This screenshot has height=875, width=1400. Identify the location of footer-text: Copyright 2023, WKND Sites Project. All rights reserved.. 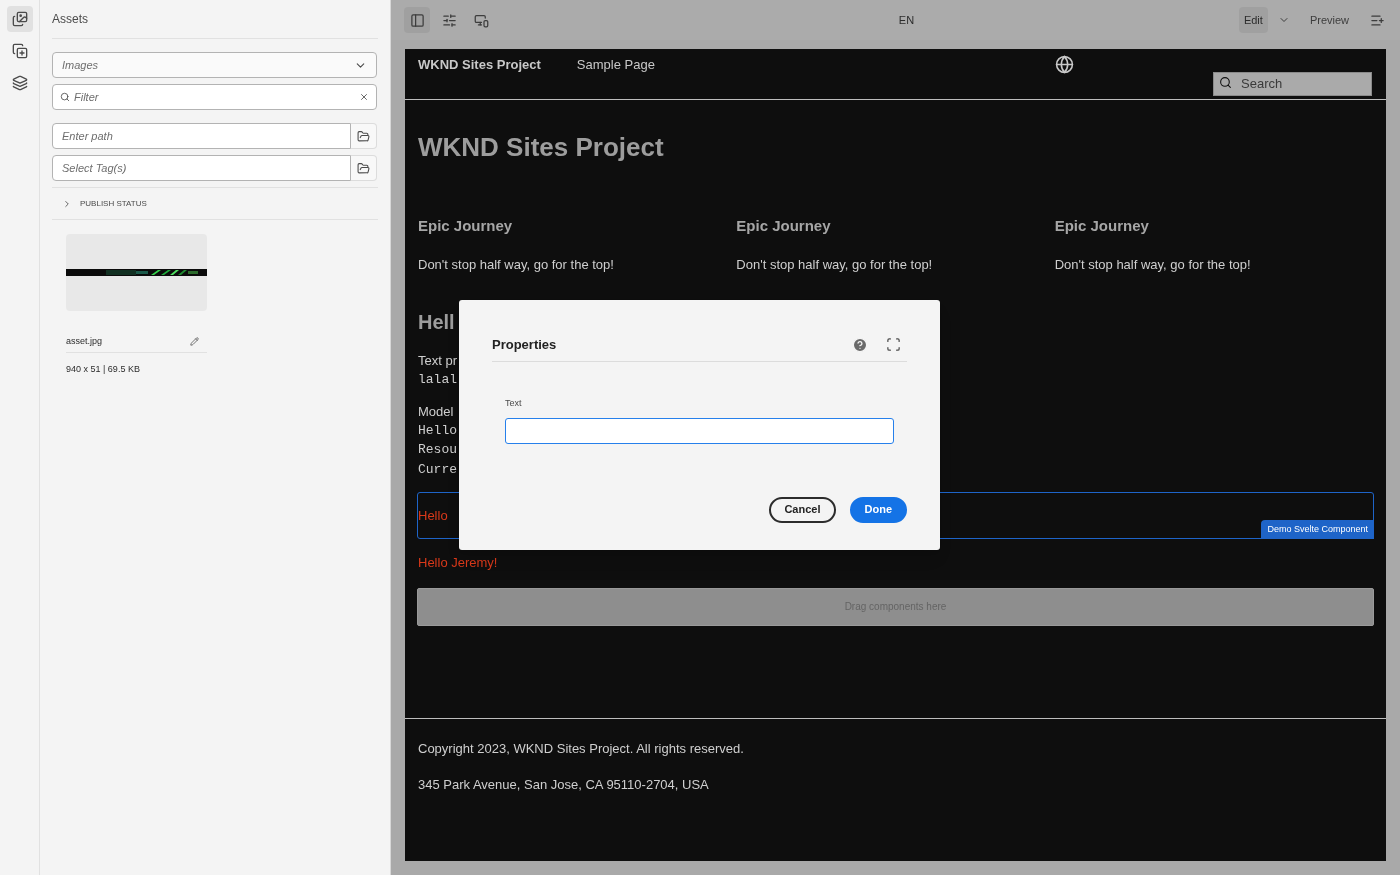
(581, 748).